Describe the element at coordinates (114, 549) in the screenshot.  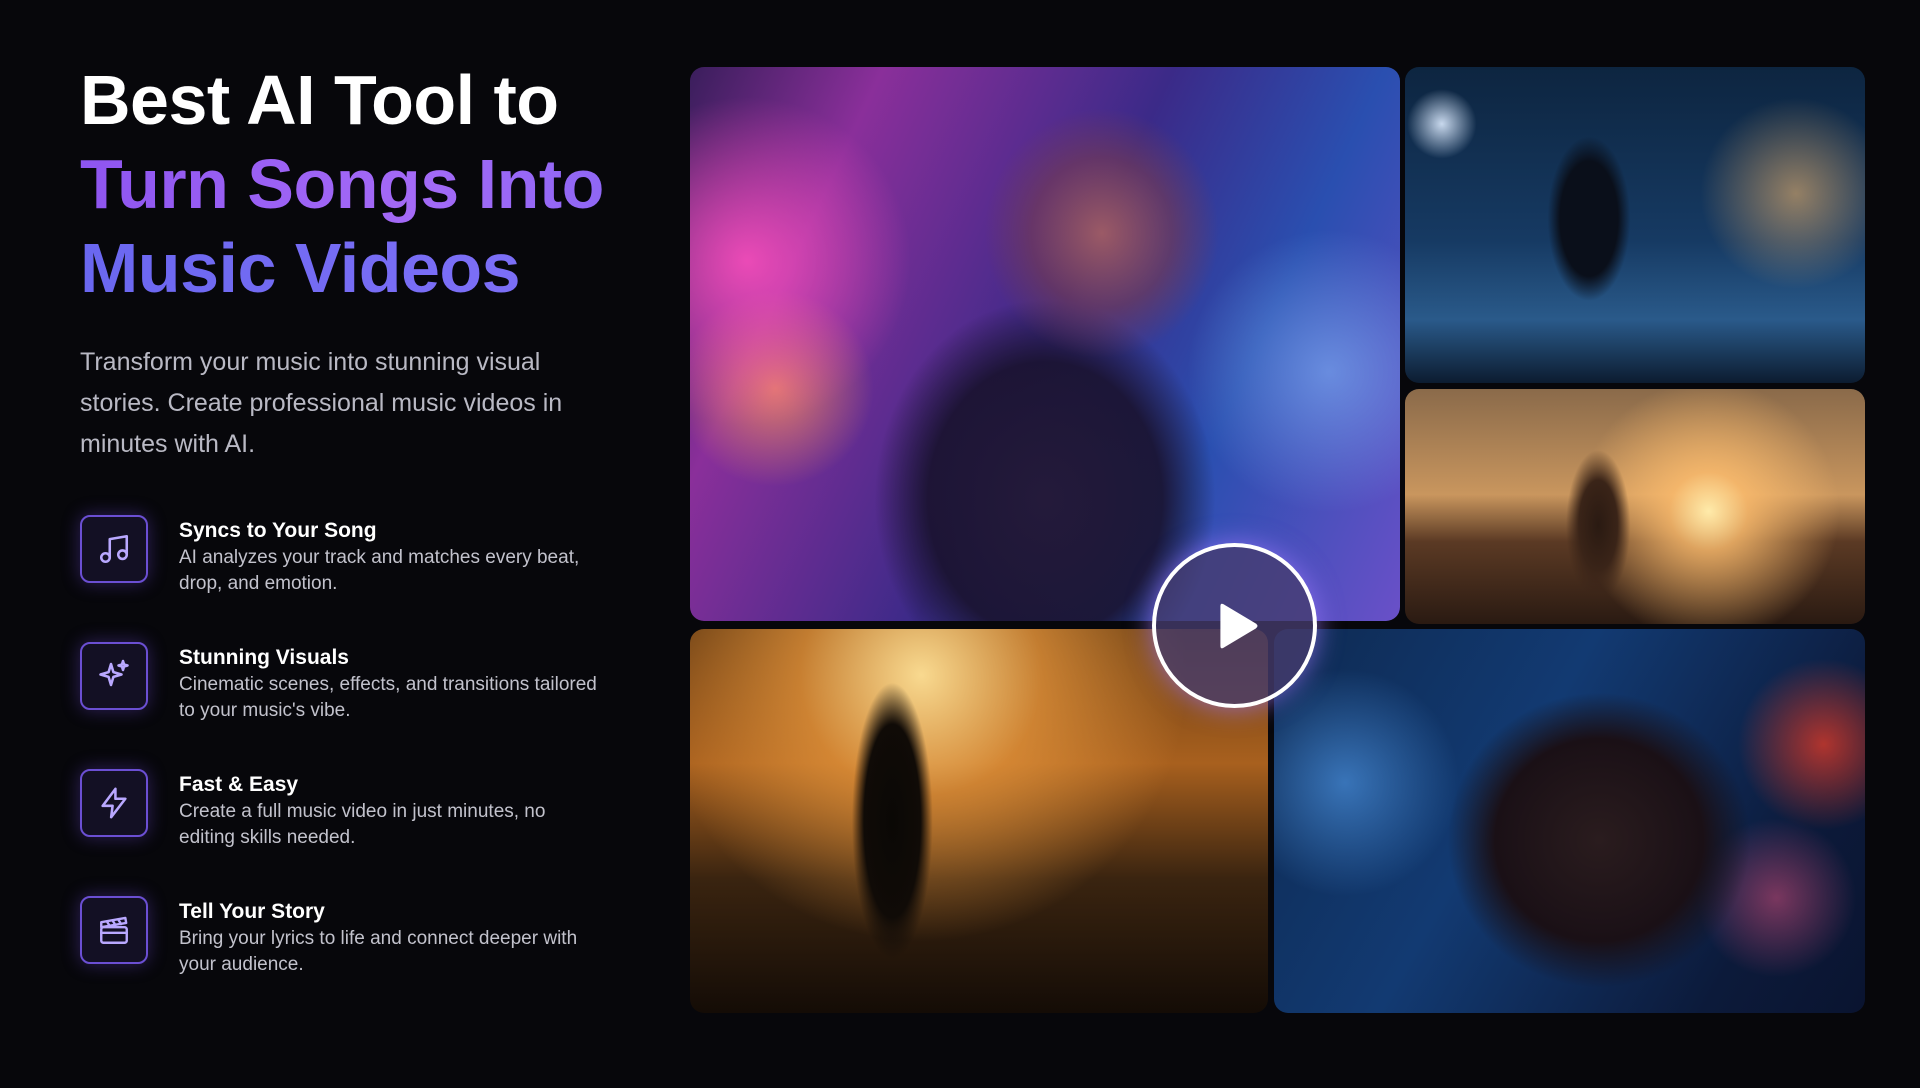
I see `music-note-icon` at that location.